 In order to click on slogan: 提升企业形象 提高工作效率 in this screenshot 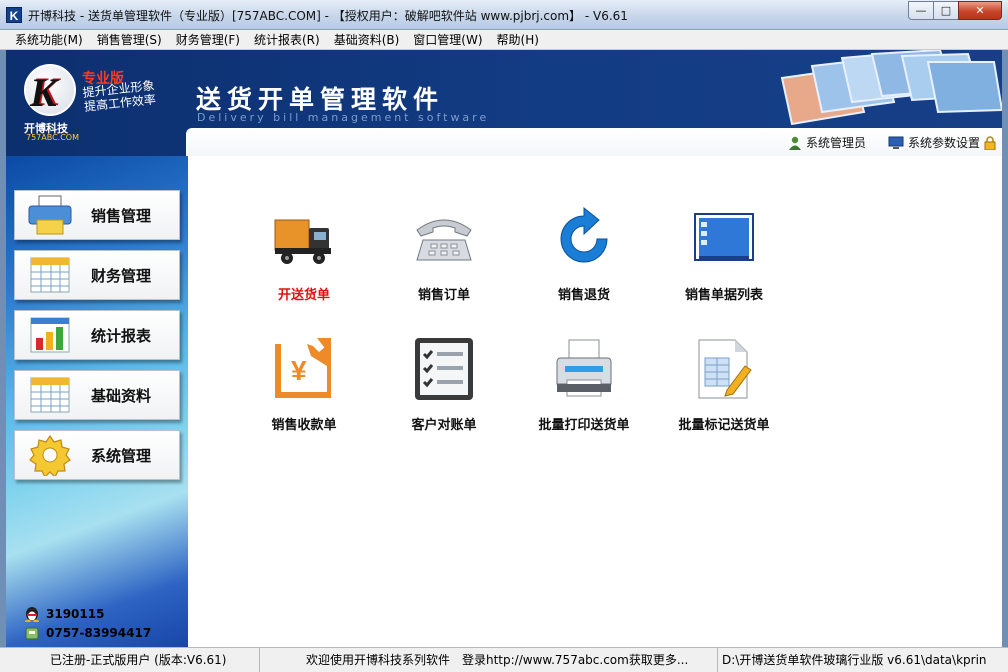, I will do `click(119, 96)`.